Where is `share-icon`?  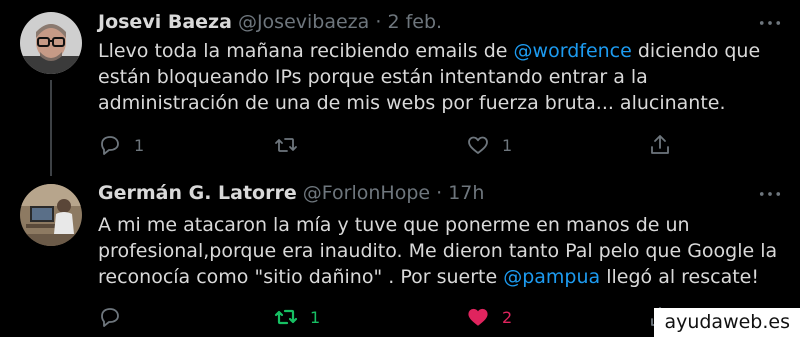
share-icon is located at coordinates (660, 144).